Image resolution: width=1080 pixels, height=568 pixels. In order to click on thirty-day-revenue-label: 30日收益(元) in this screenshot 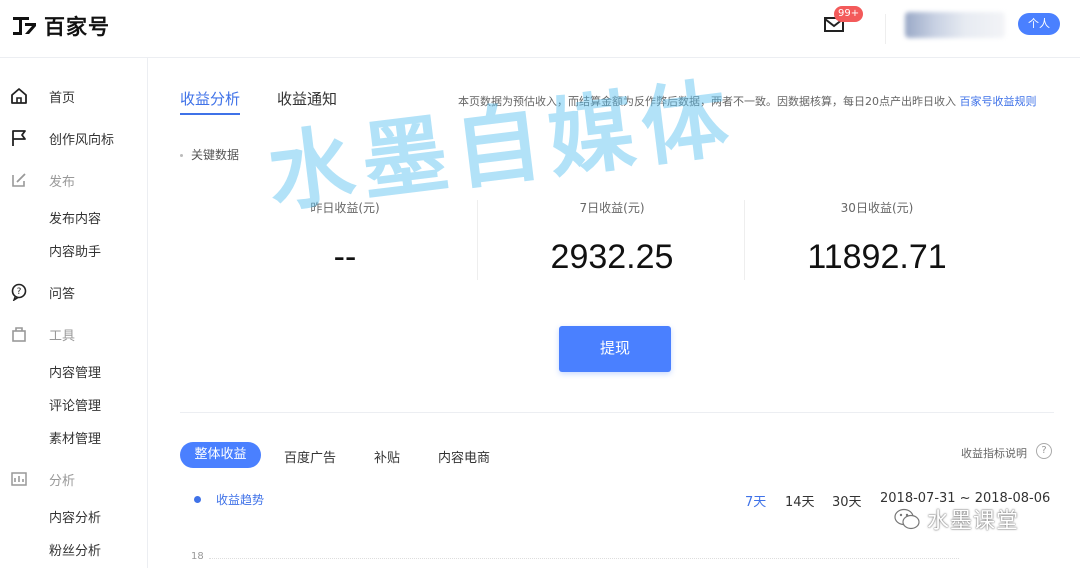, I will do `click(877, 208)`.